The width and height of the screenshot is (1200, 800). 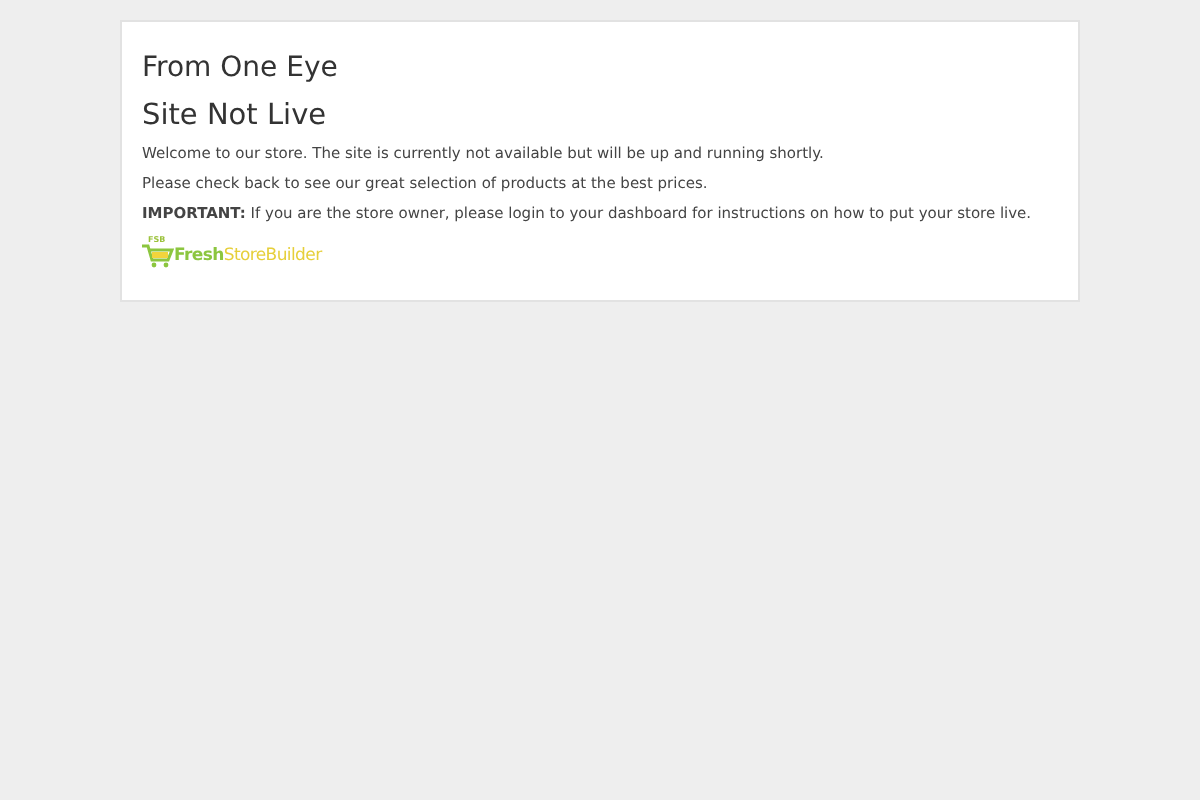 I want to click on cart-icon, so click(x=158, y=256).